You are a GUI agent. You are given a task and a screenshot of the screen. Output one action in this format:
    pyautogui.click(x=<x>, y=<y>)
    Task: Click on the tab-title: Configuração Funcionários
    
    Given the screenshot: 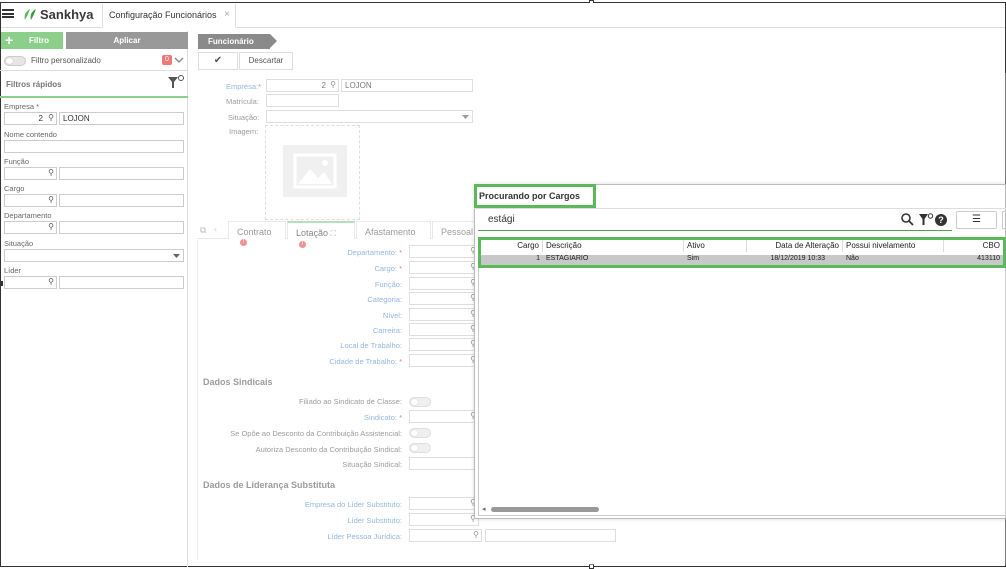 What is the action you would take?
    pyautogui.click(x=163, y=15)
    